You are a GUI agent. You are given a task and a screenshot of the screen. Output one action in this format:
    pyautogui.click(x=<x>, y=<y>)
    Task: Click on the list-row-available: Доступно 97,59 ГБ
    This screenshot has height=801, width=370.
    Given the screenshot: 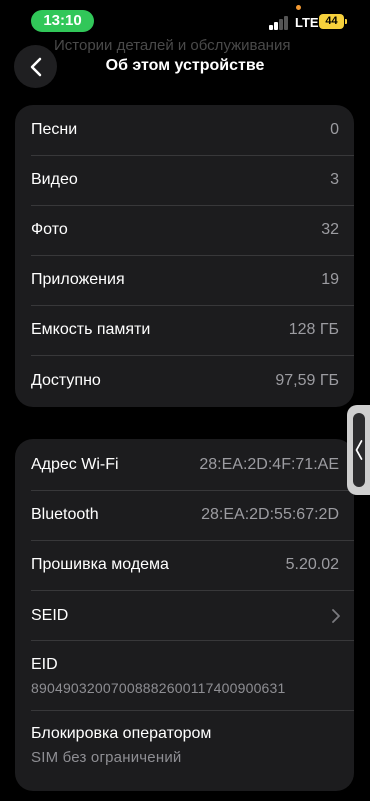 What is the action you would take?
    pyautogui.click(x=184, y=381)
    